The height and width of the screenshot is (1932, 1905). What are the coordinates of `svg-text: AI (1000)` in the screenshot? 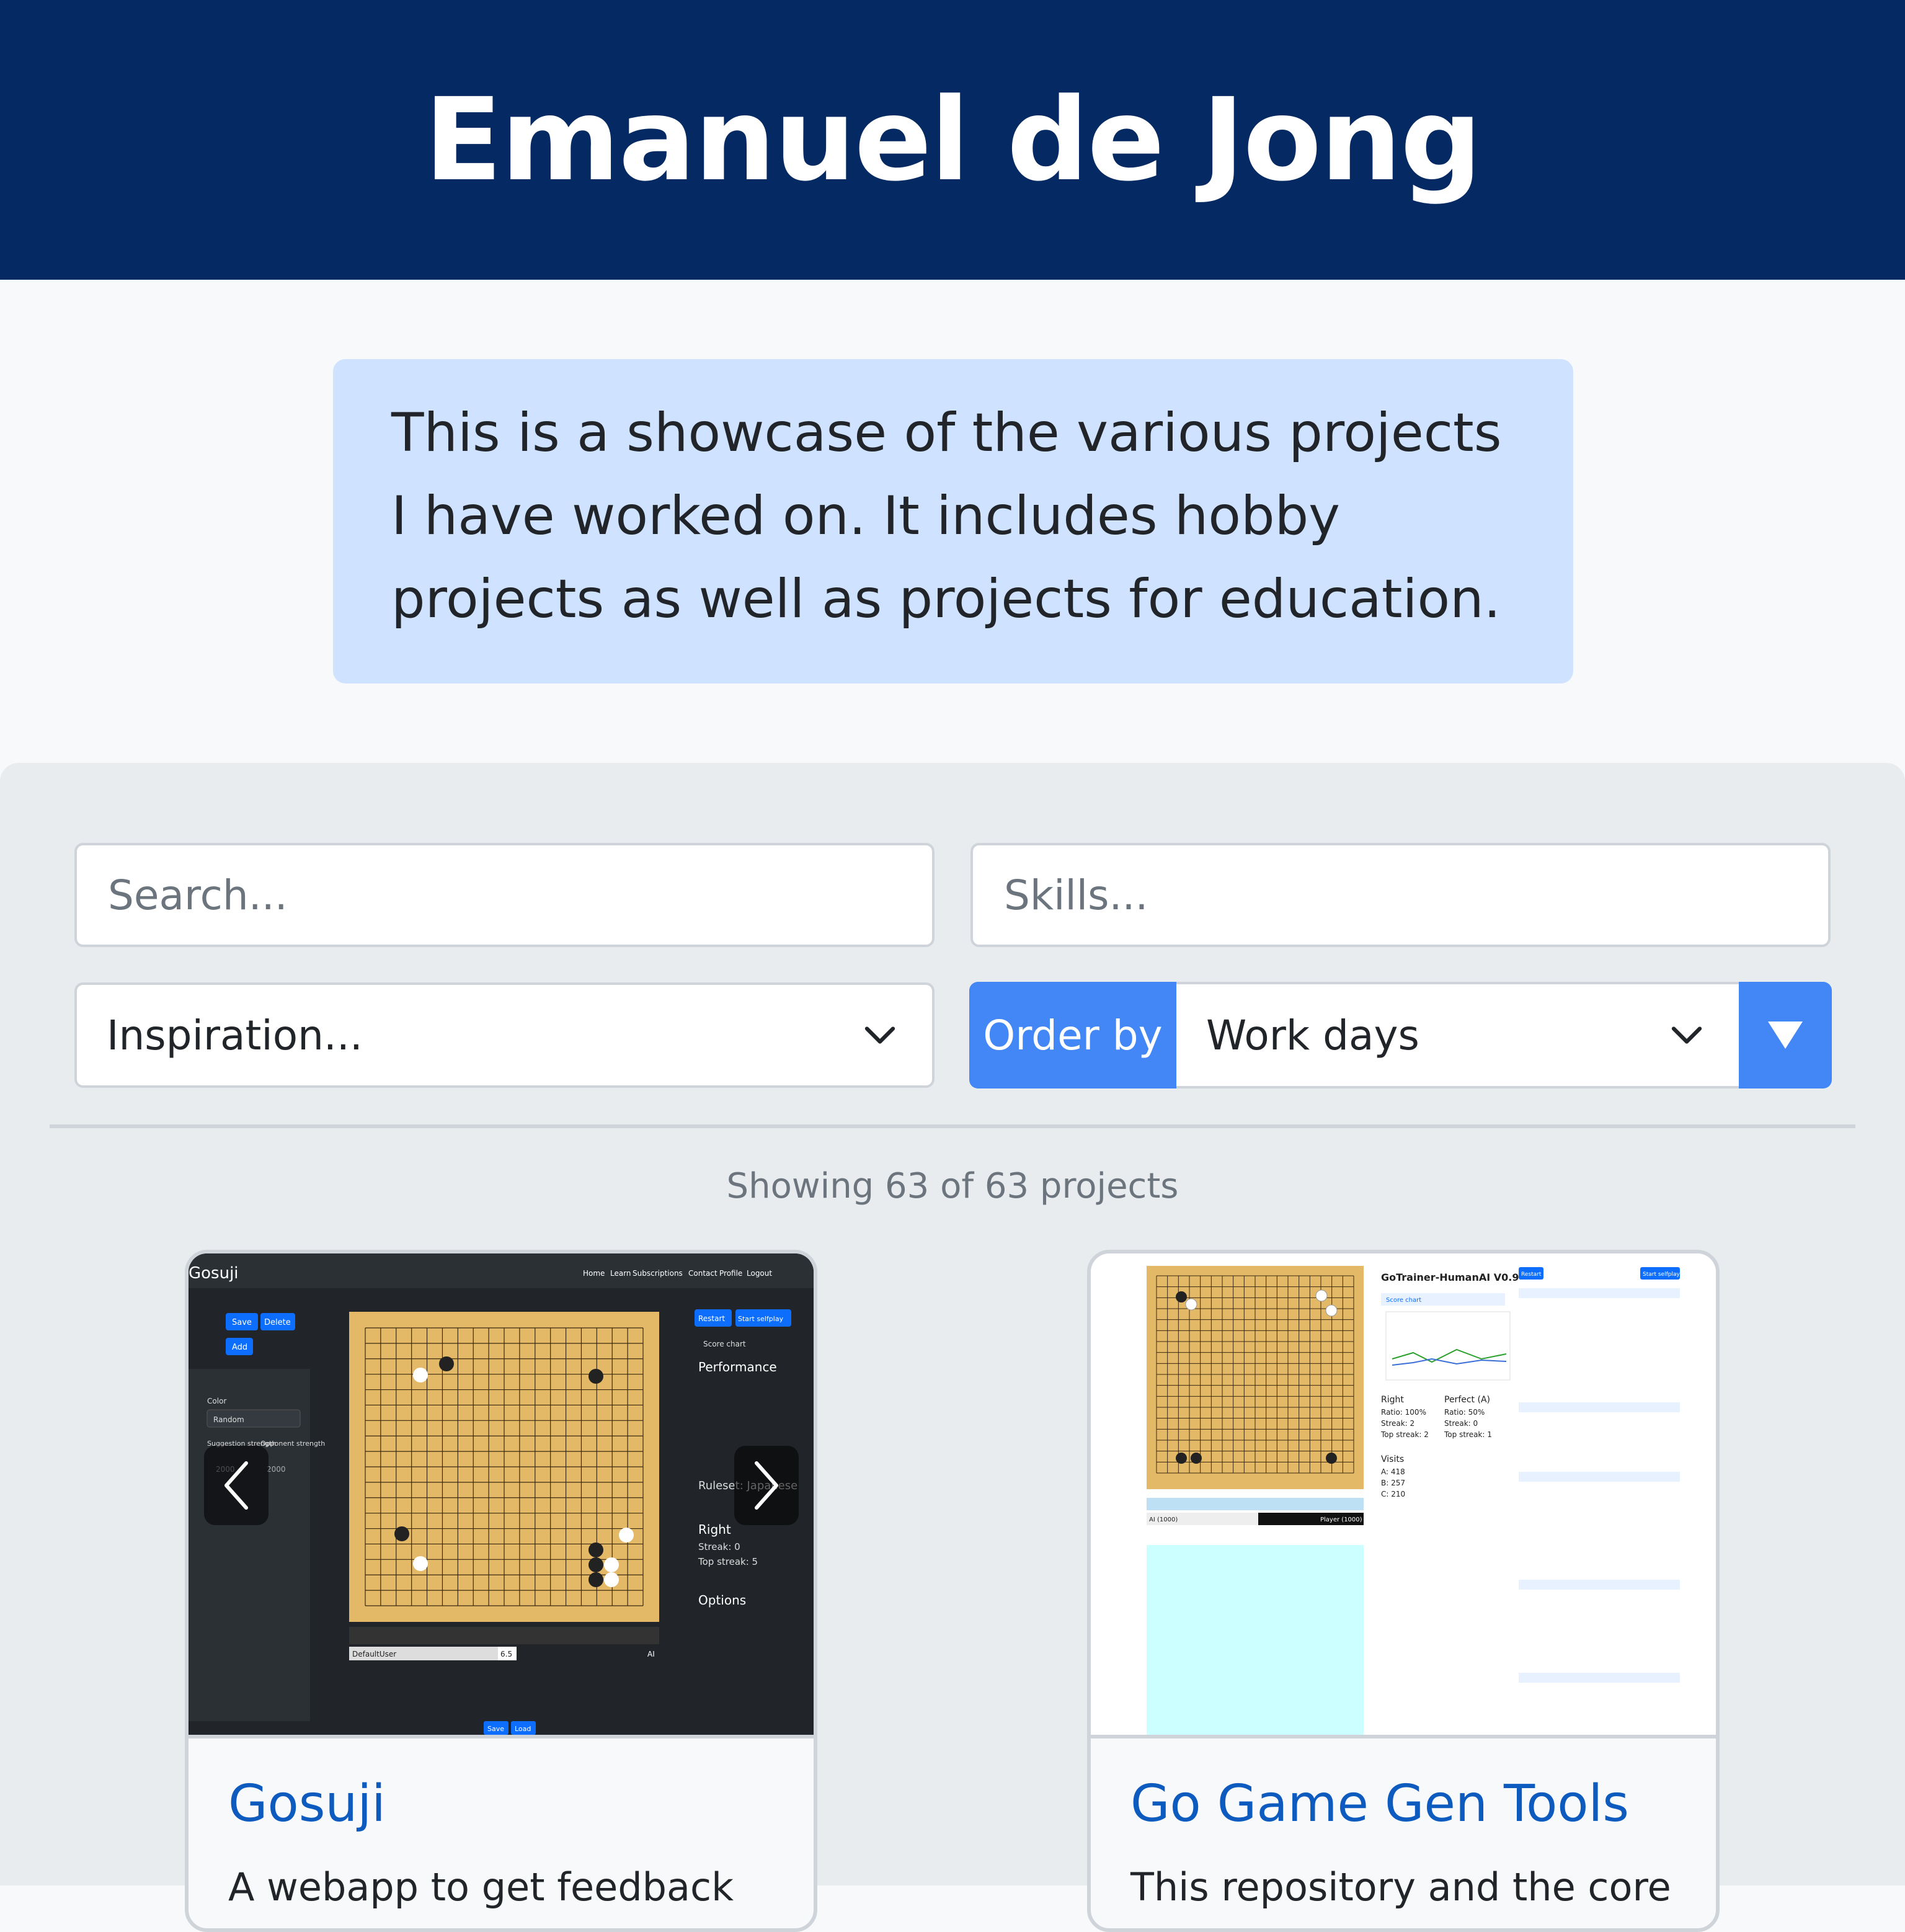 It's located at (1163, 1519).